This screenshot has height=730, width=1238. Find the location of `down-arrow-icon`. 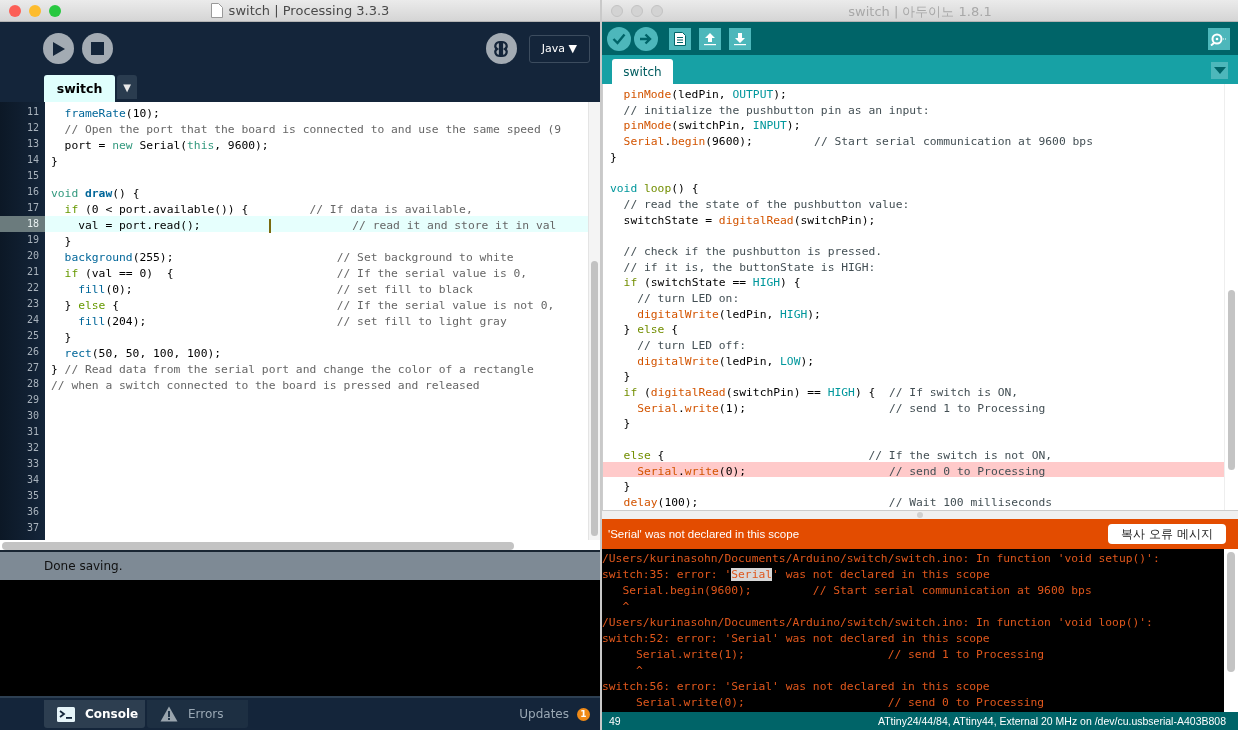

down-arrow-icon is located at coordinates (740, 38).